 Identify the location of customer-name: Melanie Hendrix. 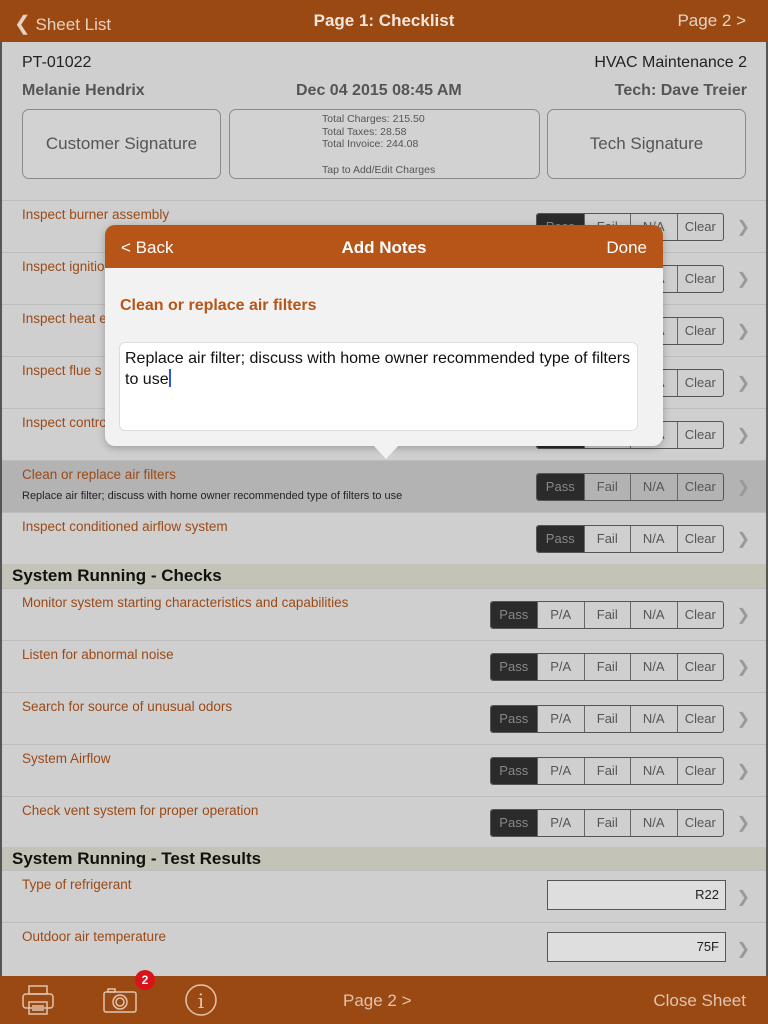
(83, 90).